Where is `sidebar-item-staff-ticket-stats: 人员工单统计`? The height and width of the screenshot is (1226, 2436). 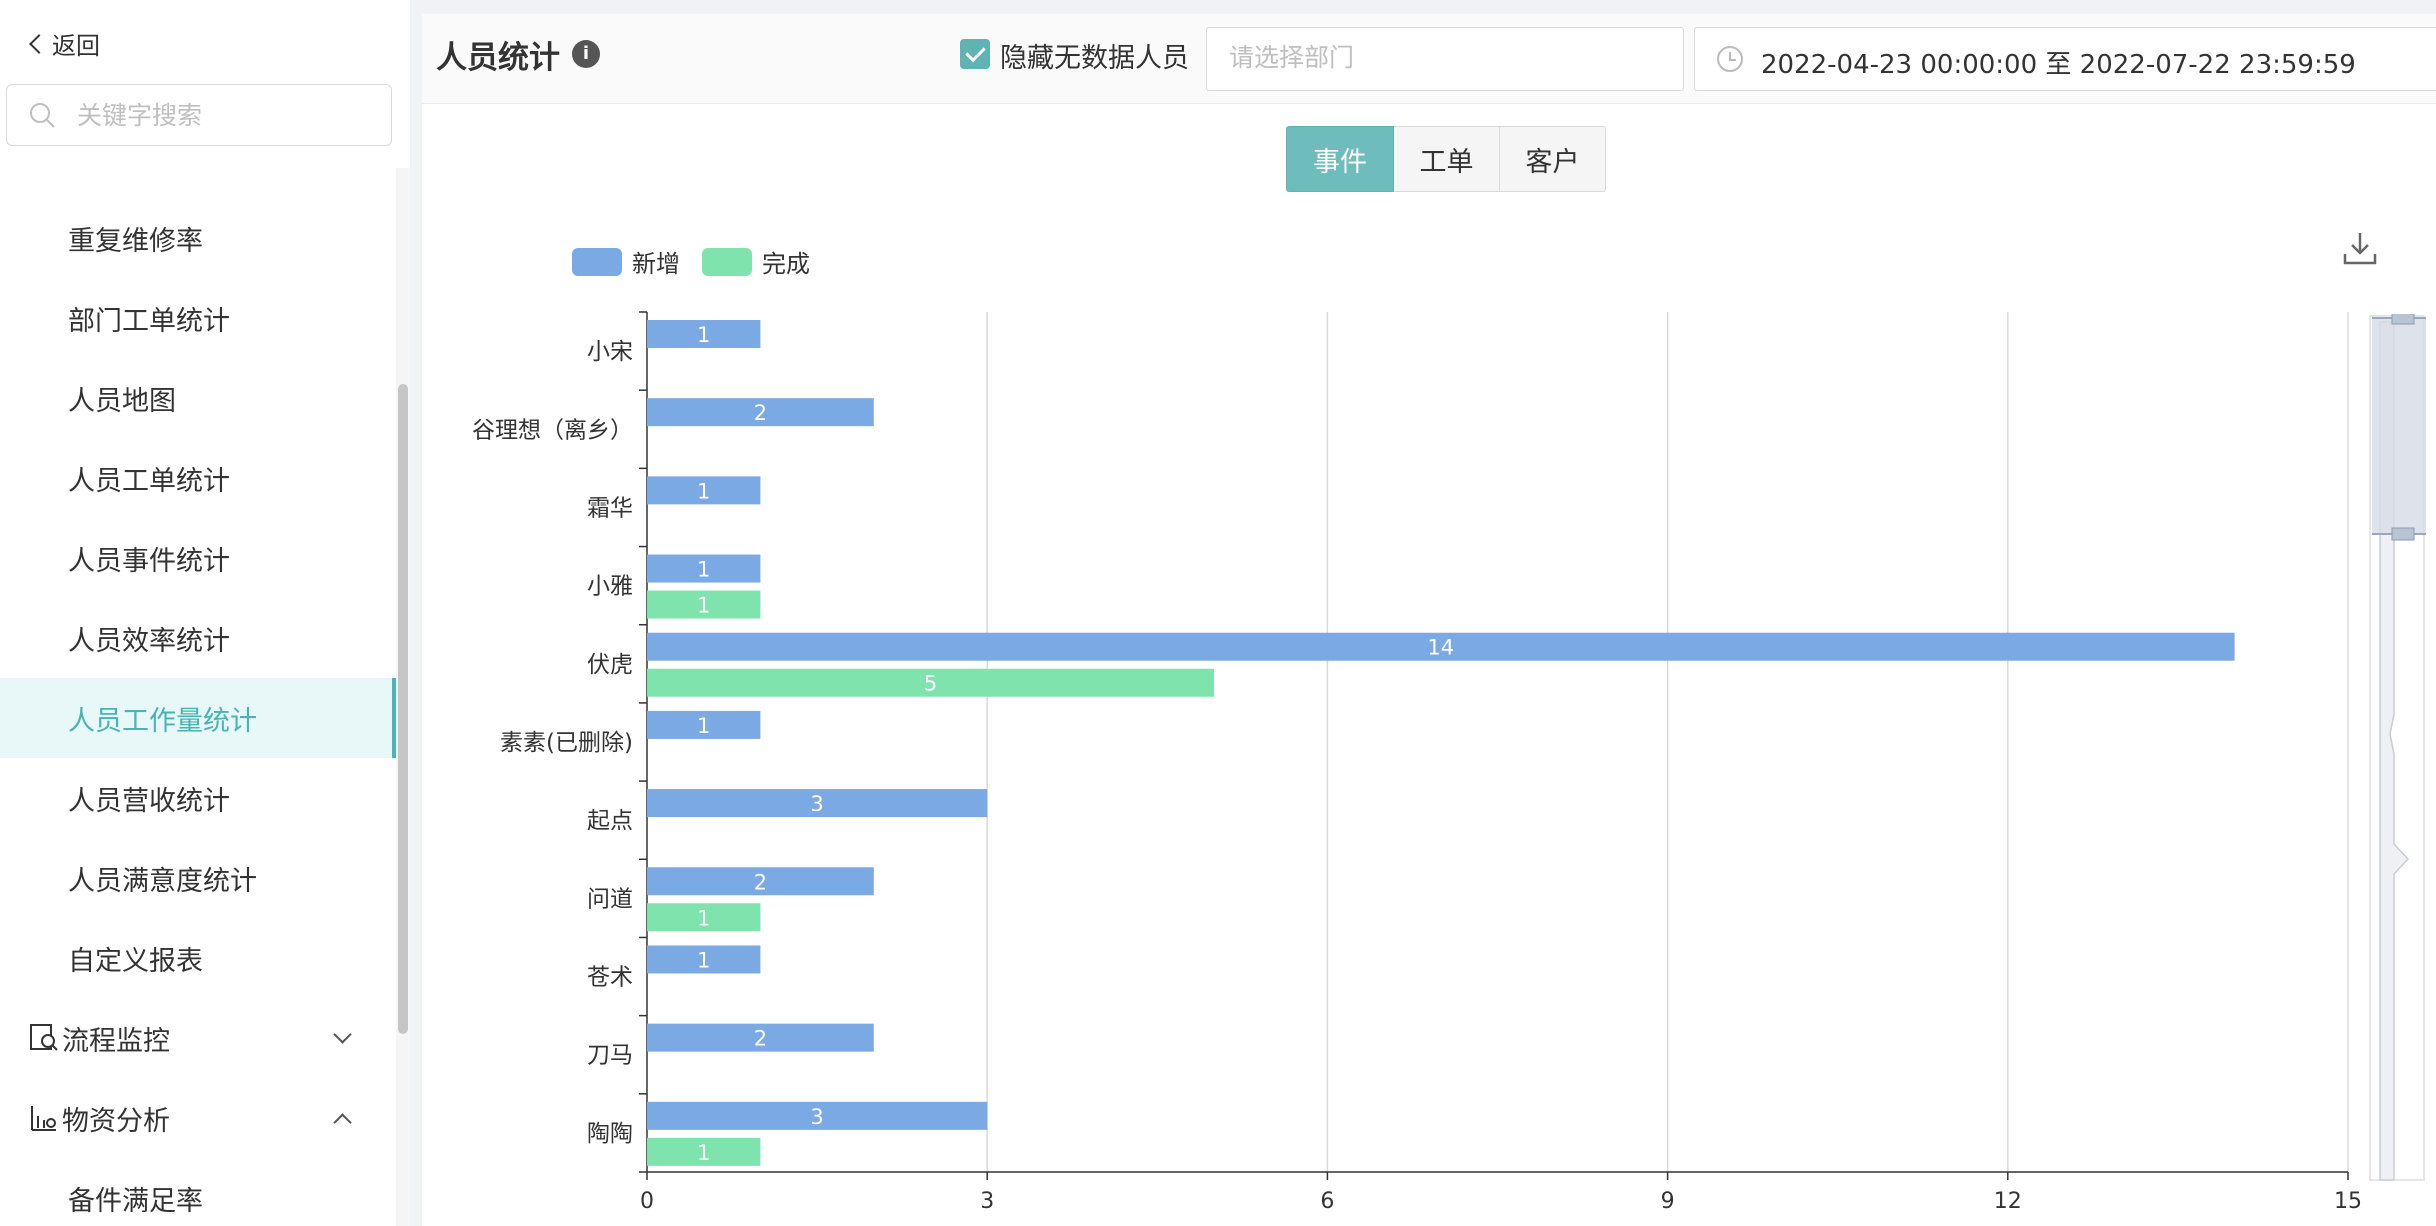
sidebar-item-staff-ticket-stats: 人员工单统计 is located at coordinates (198, 478).